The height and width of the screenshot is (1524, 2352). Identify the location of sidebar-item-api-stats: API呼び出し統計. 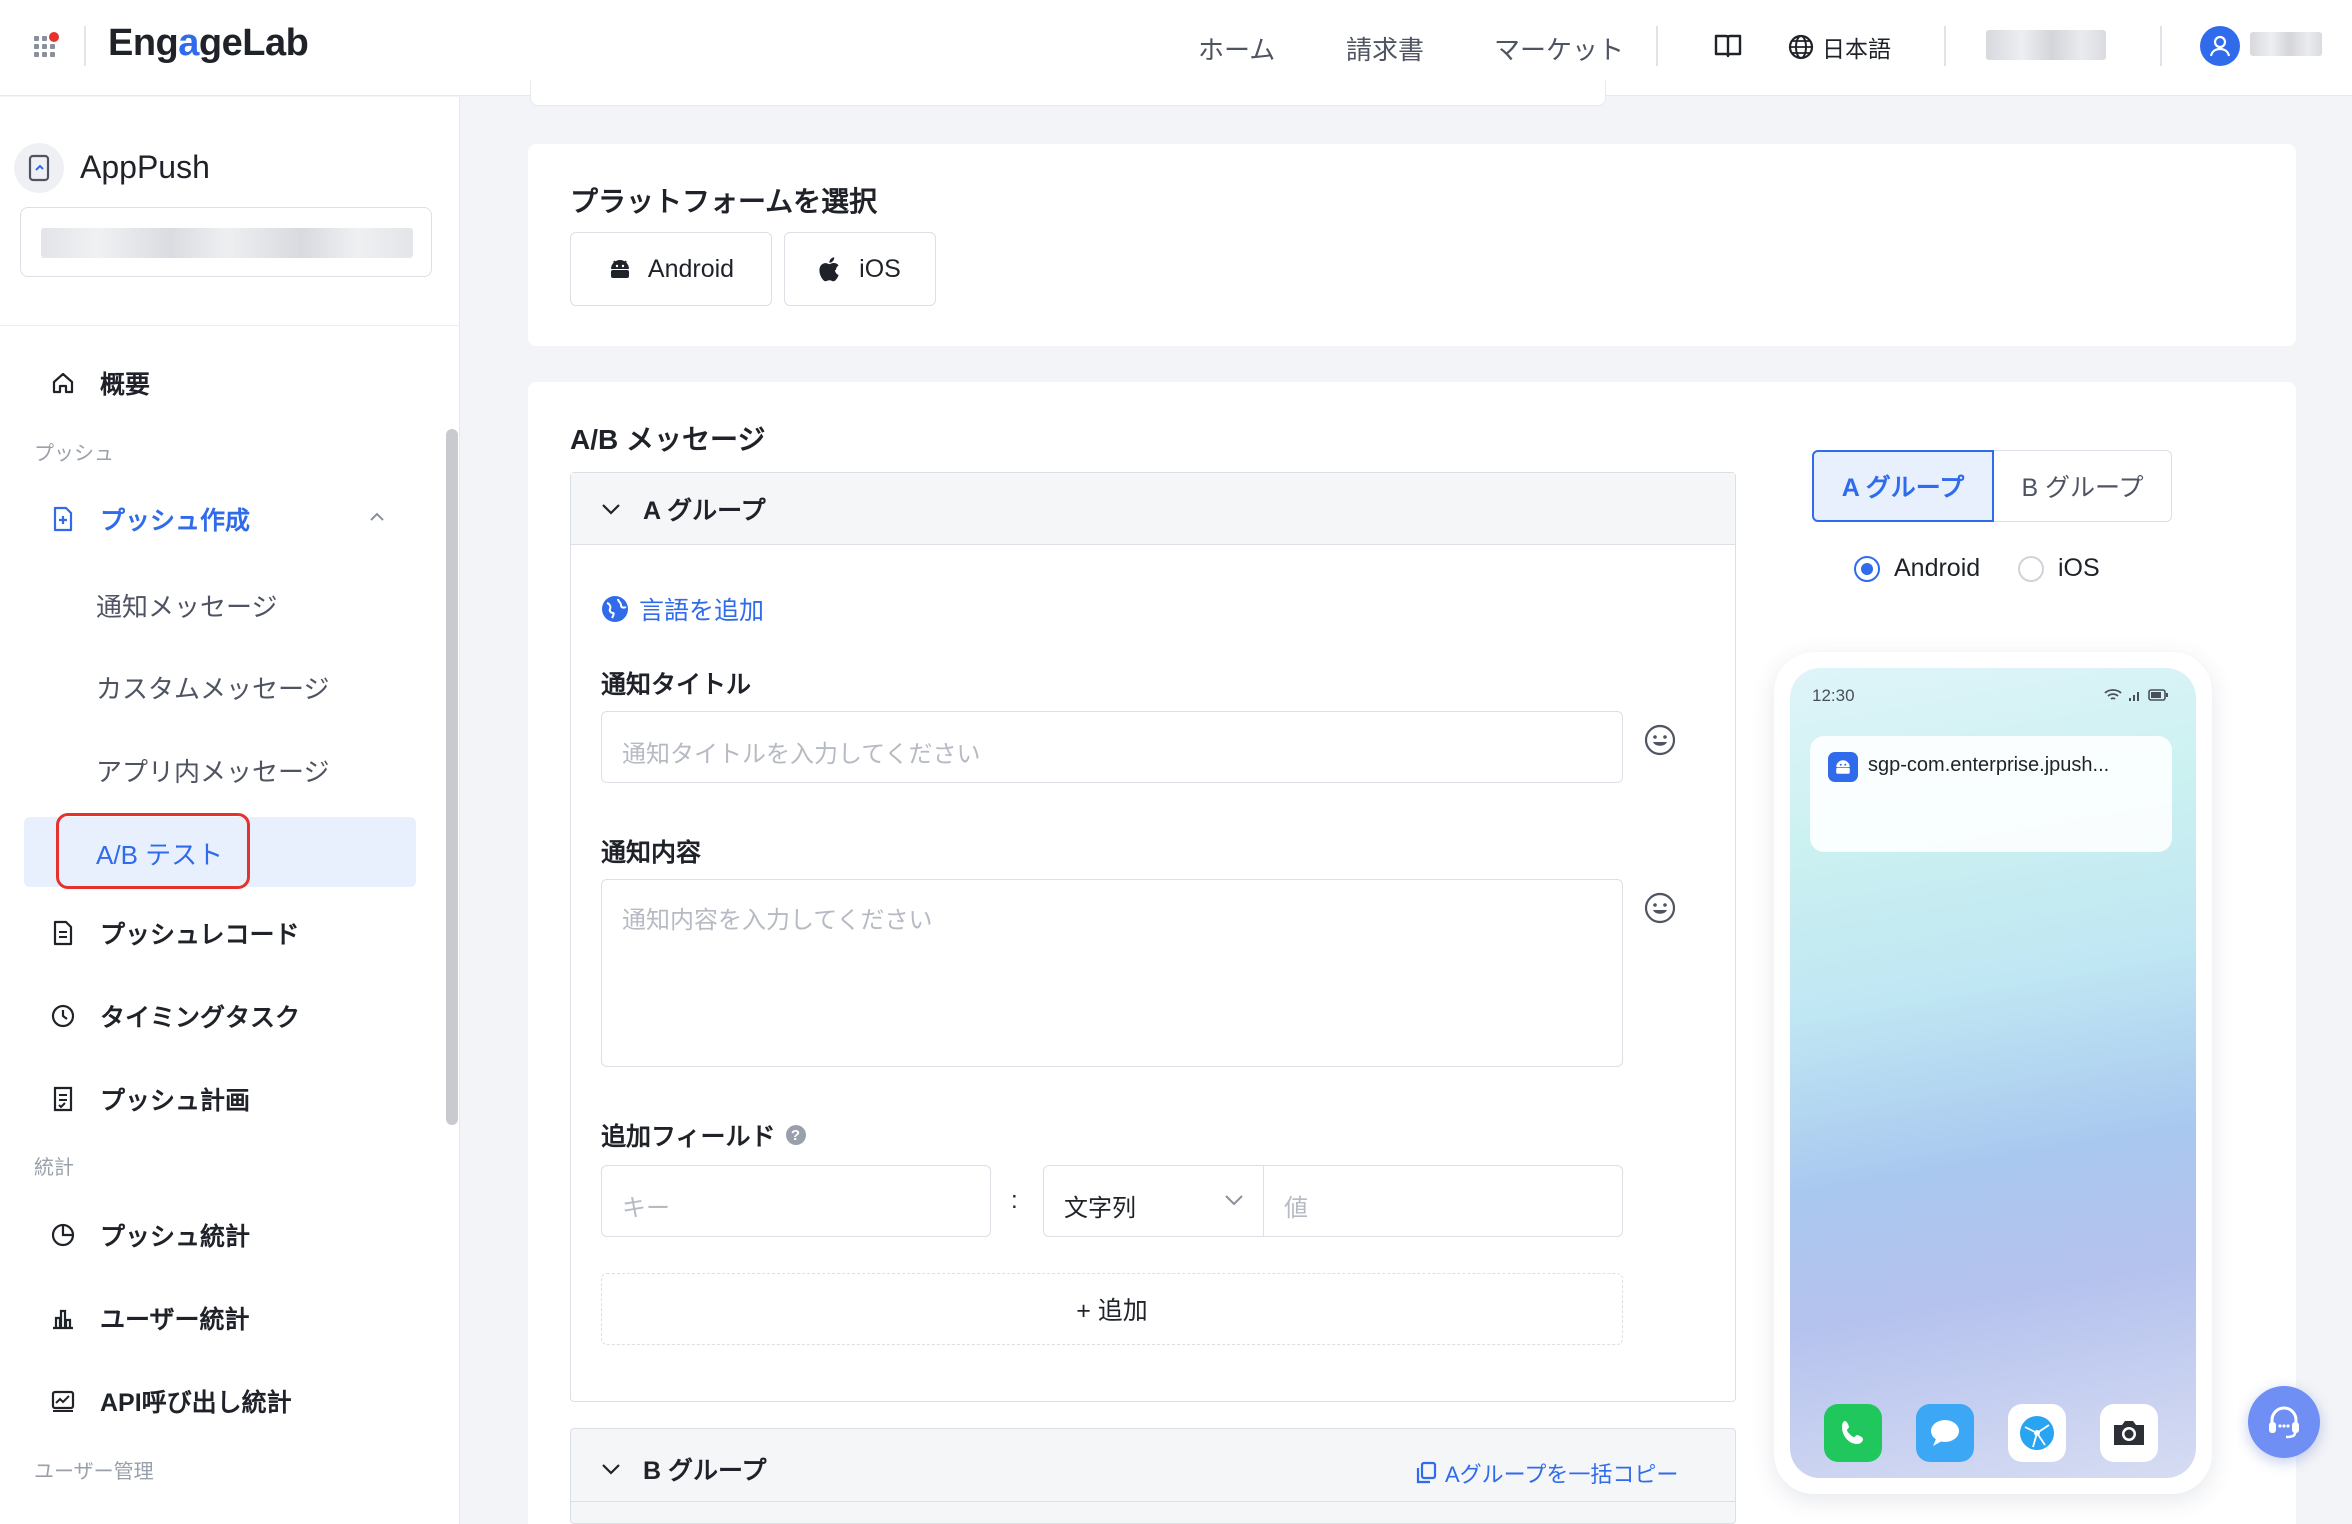
(220, 1401).